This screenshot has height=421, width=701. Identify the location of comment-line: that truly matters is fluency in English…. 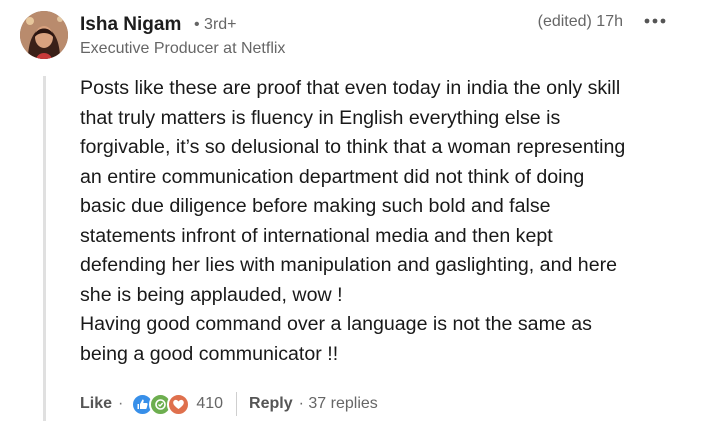
(320, 117).